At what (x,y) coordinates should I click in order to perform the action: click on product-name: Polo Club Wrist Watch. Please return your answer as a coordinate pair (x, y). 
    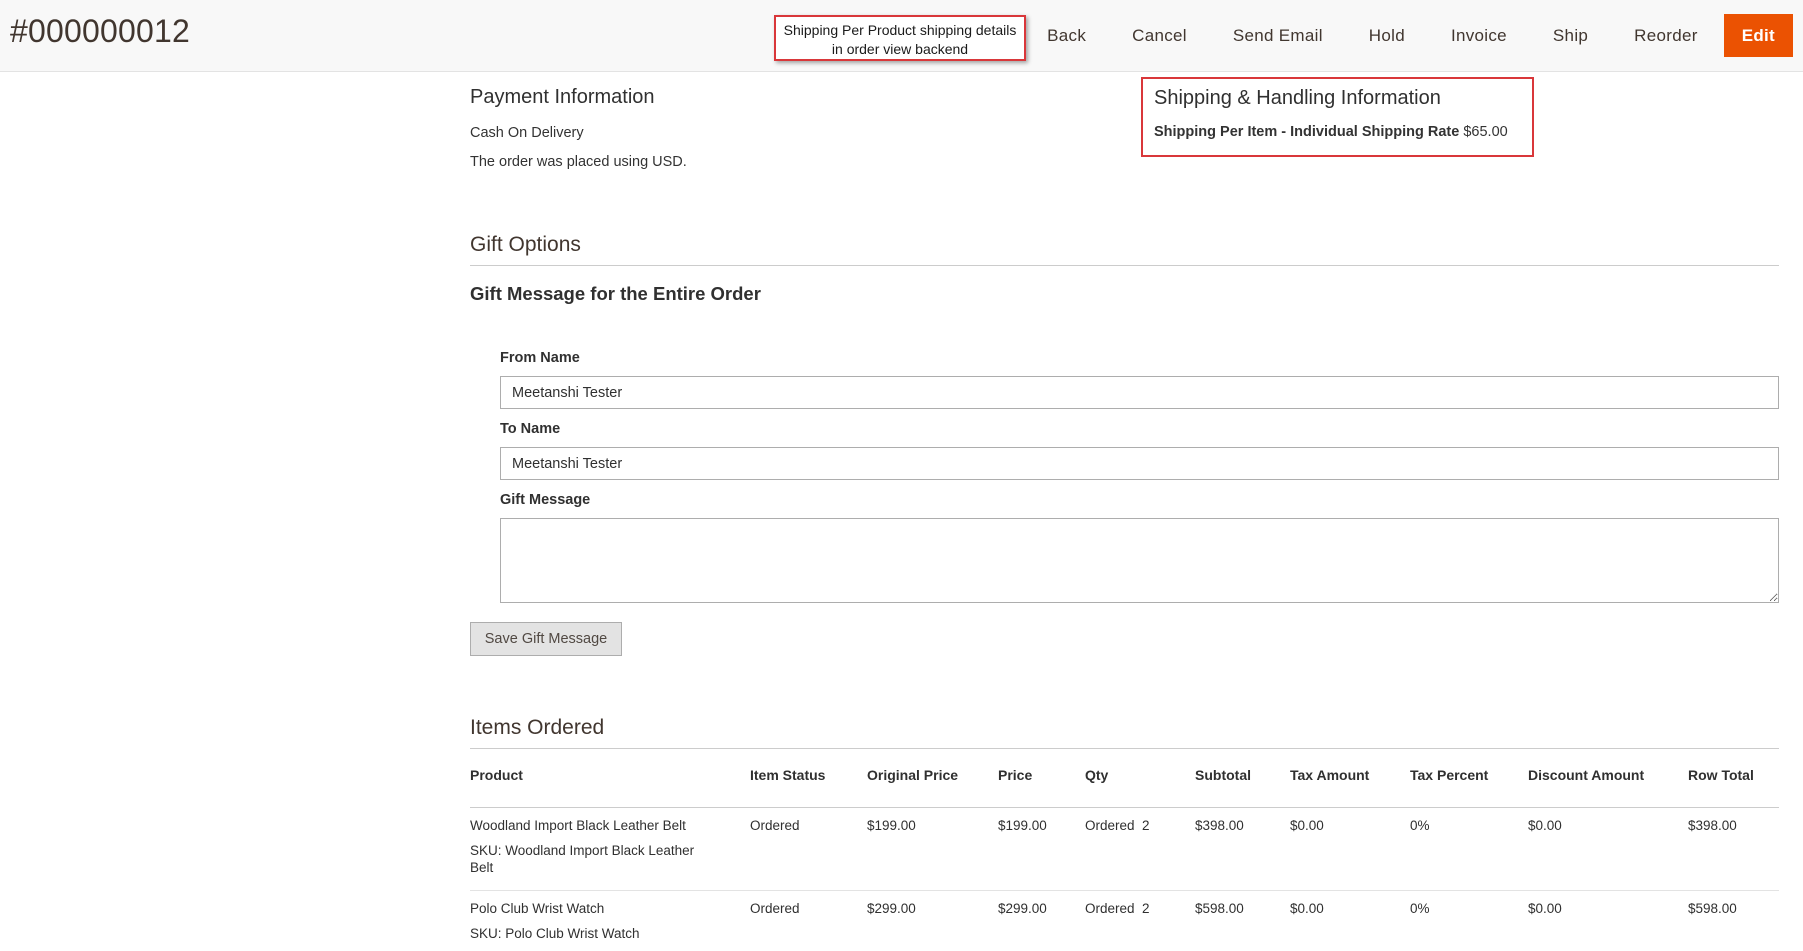
    Looking at the image, I should click on (610, 908).